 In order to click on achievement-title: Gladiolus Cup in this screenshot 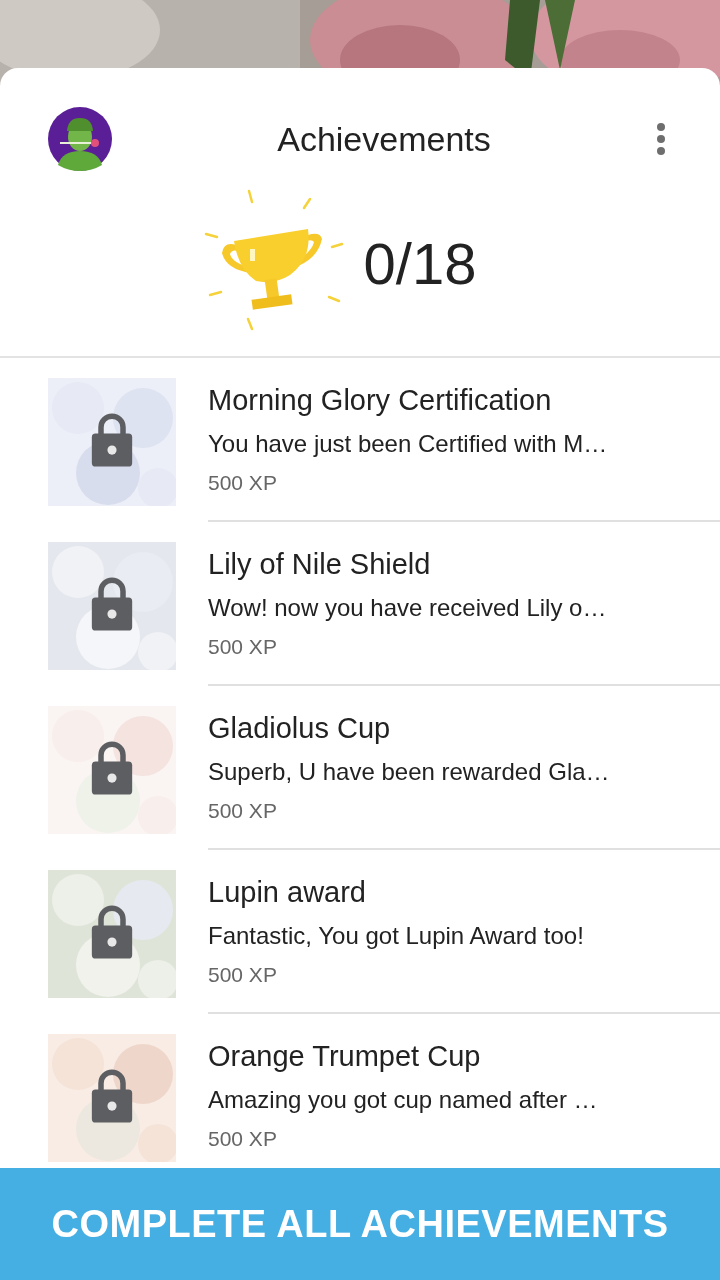, I will do `click(299, 728)`.